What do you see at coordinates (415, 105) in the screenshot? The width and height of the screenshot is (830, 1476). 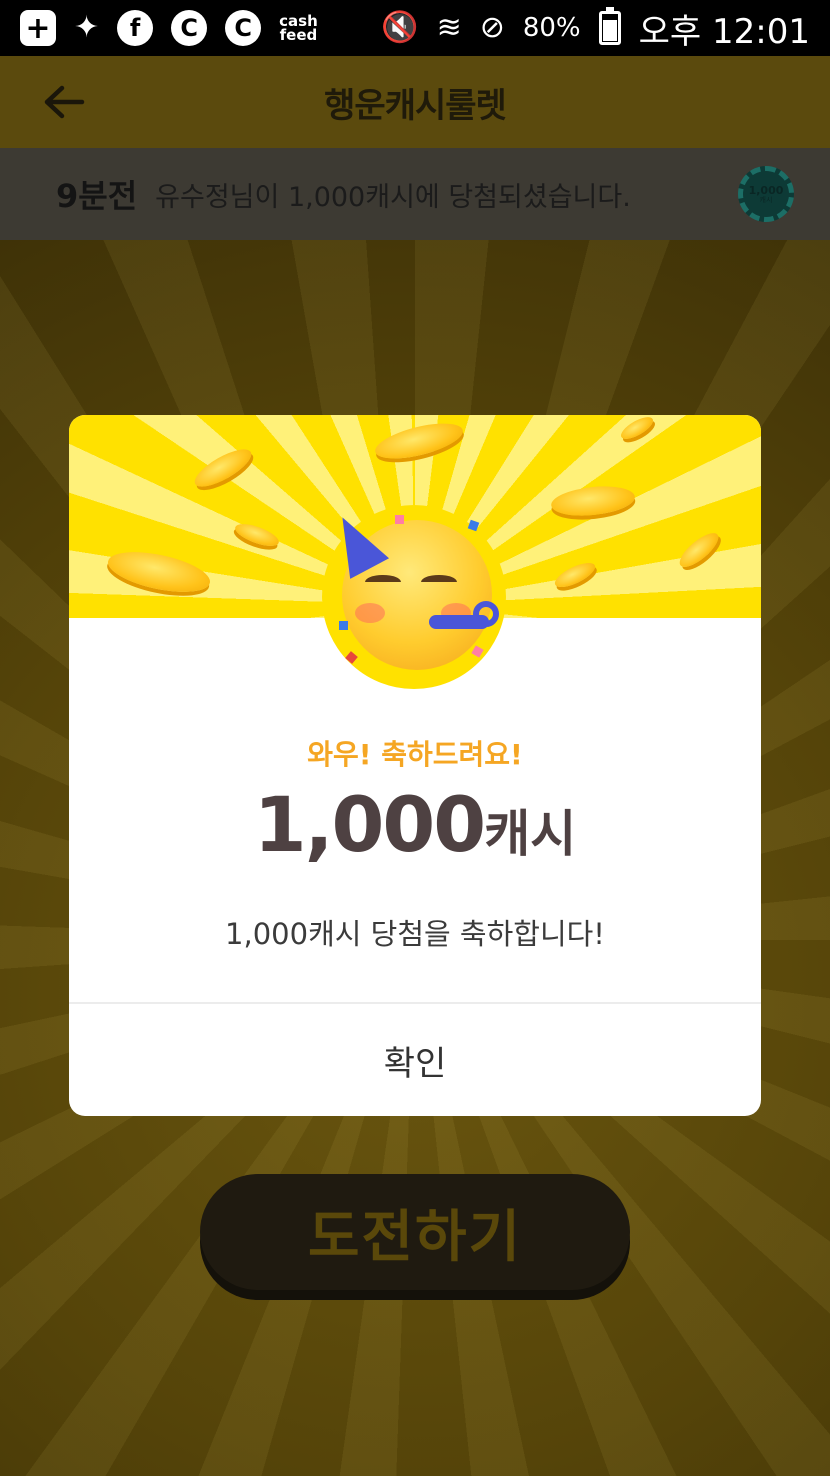 I see `page-title: 행운캐시룰렛` at bounding box center [415, 105].